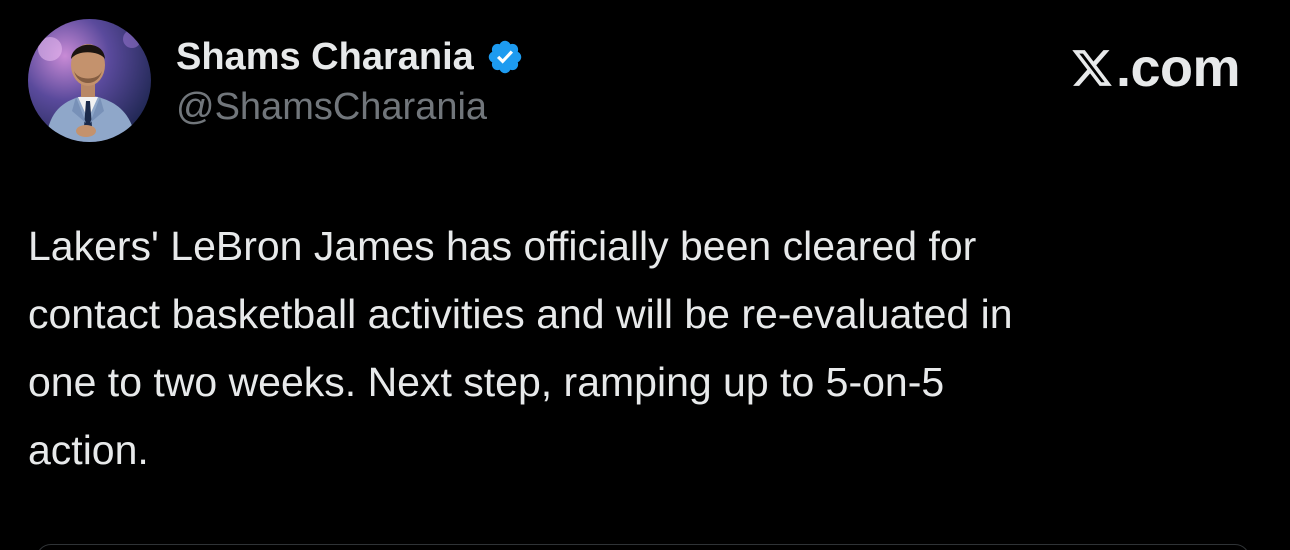  I want to click on tweet-text-line: action., so click(88, 450).